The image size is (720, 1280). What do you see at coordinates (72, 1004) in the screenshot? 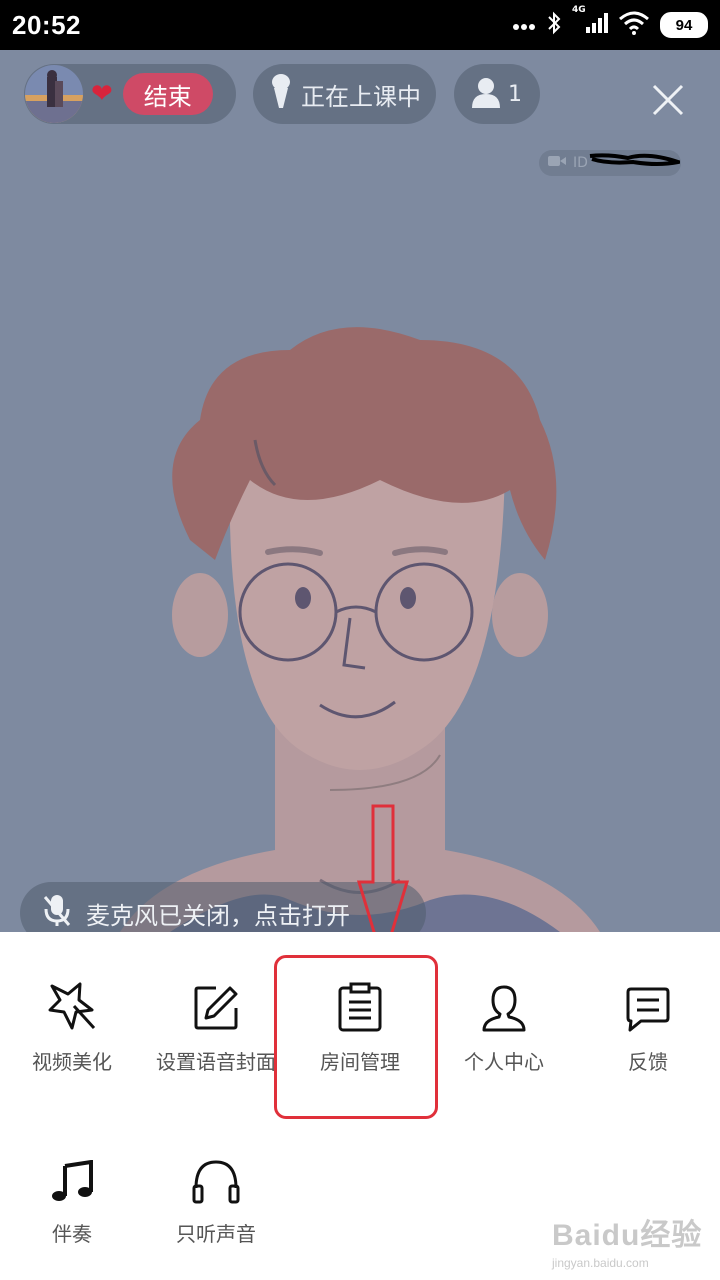
I see `magic-wand-icon` at bounding box center [72, 1004].